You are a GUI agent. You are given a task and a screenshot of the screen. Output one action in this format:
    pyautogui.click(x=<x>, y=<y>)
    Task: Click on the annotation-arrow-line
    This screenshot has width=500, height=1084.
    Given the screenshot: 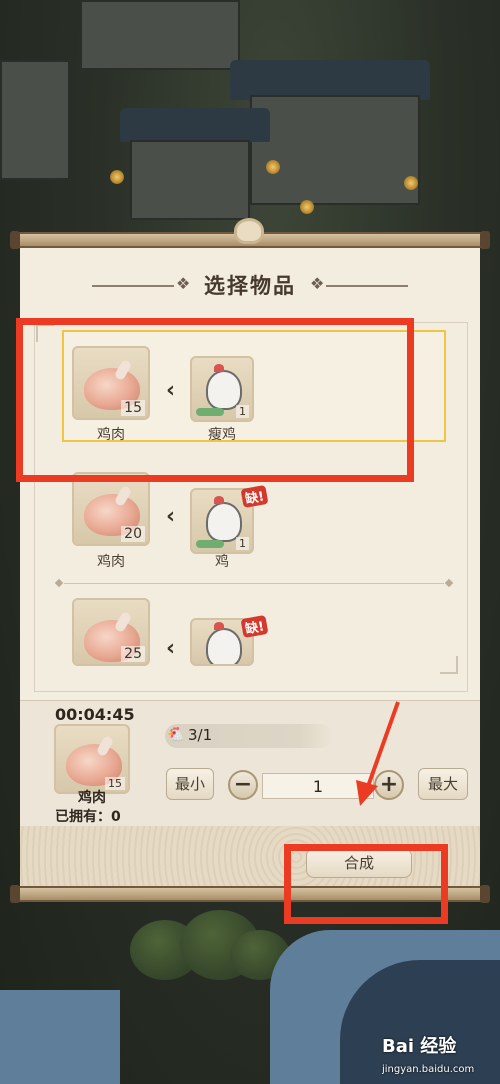 What is the action you would take?
    pyautogui.click(x=382, y=747)
    